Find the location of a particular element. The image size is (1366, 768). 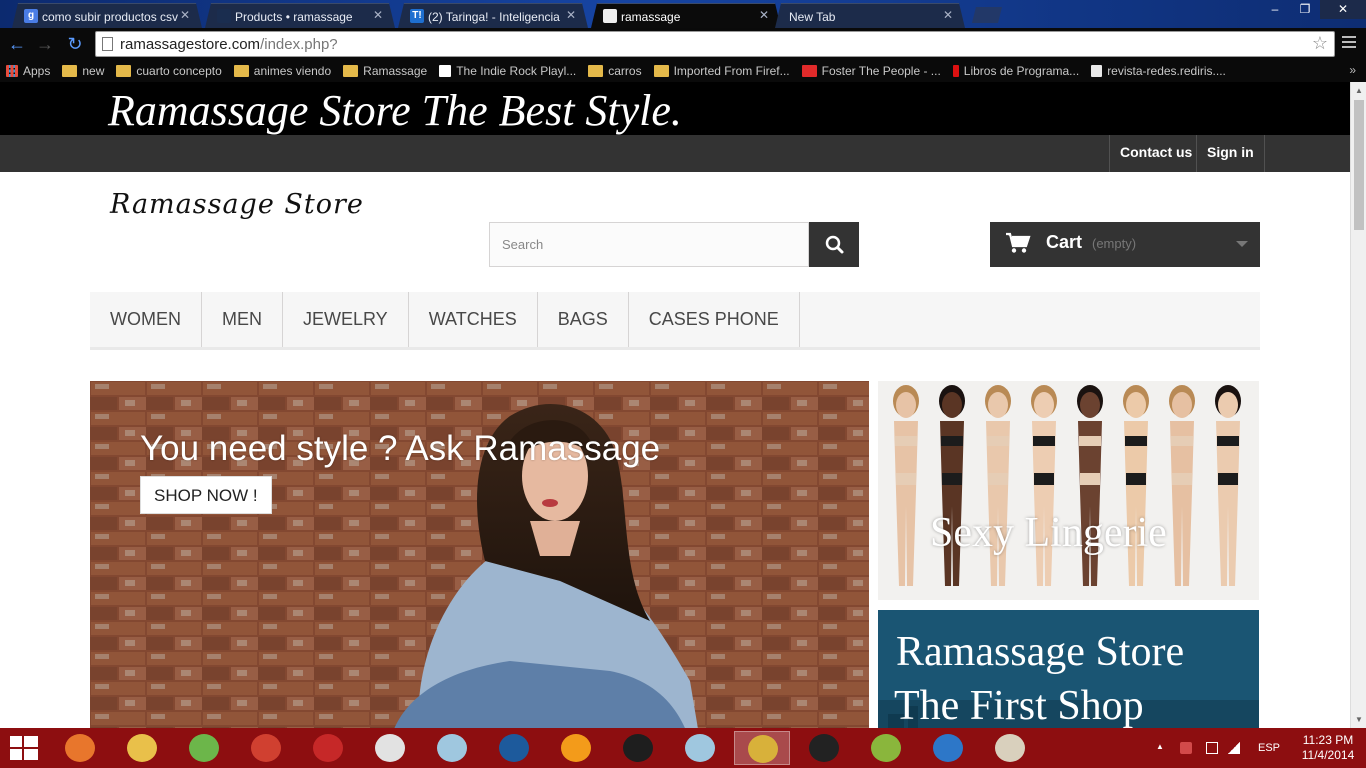

minimize-icon: – is located at coordinates (1275, 9).